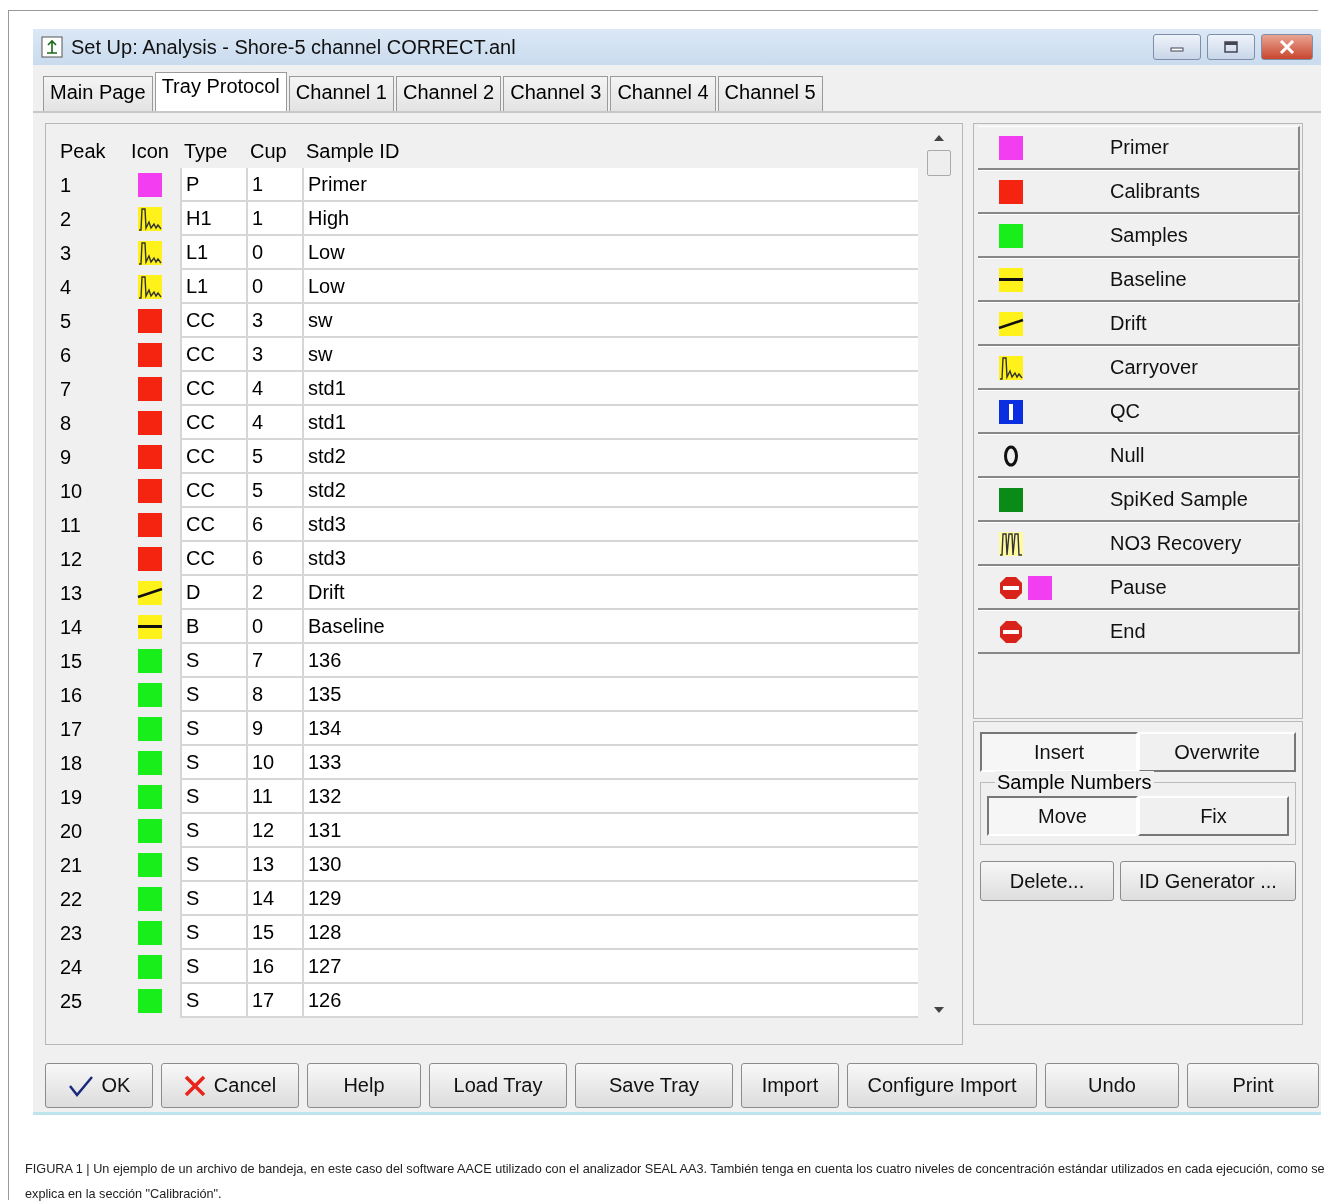  I want to click on table-cell: H1, so click(213, 219).